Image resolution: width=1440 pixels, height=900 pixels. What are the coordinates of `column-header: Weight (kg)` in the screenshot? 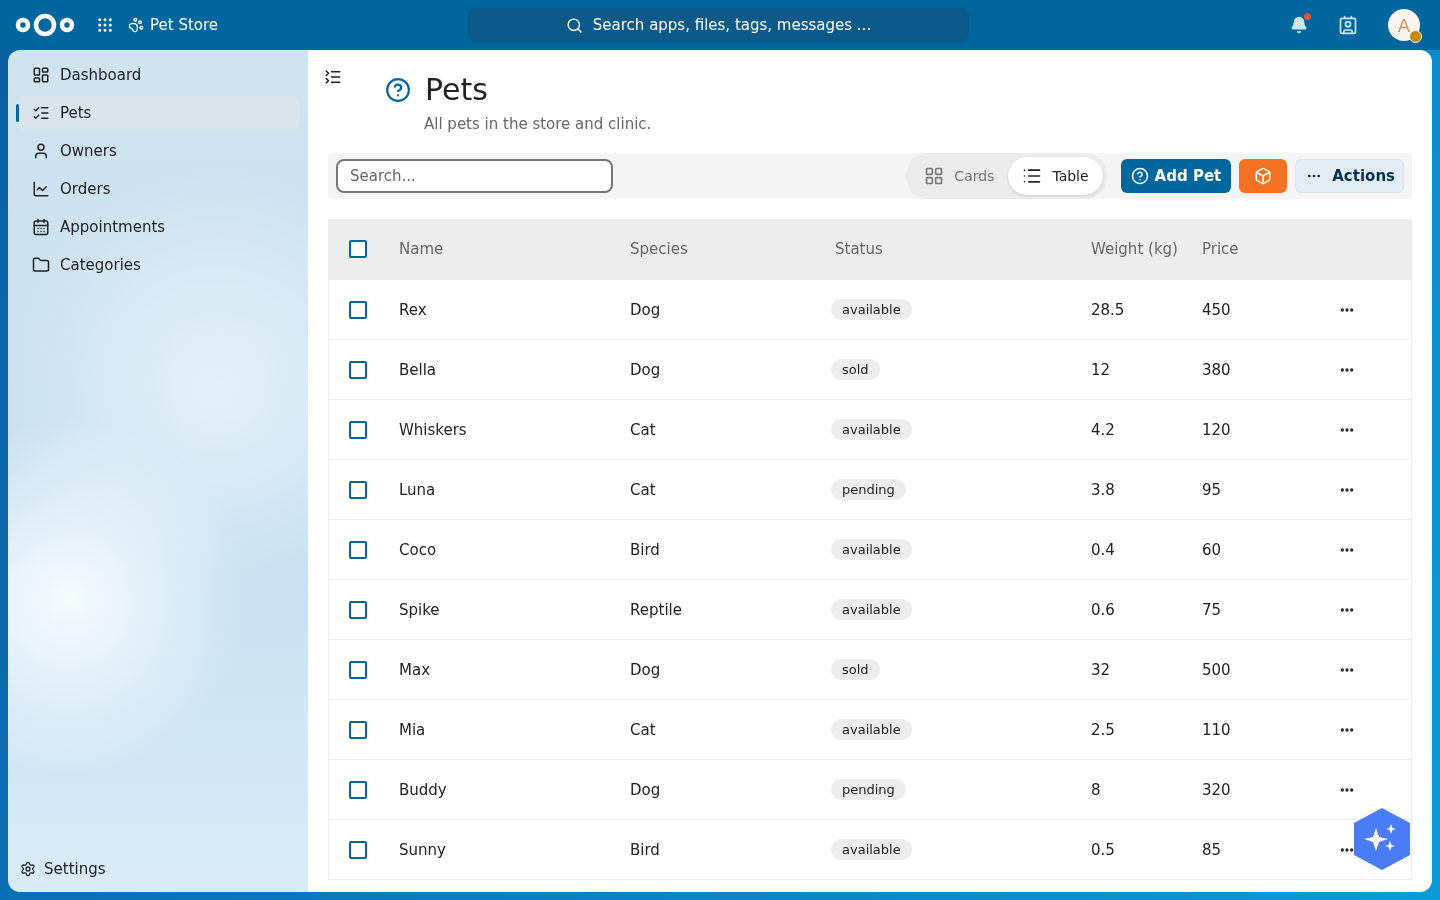 It's located at (1134, 249).